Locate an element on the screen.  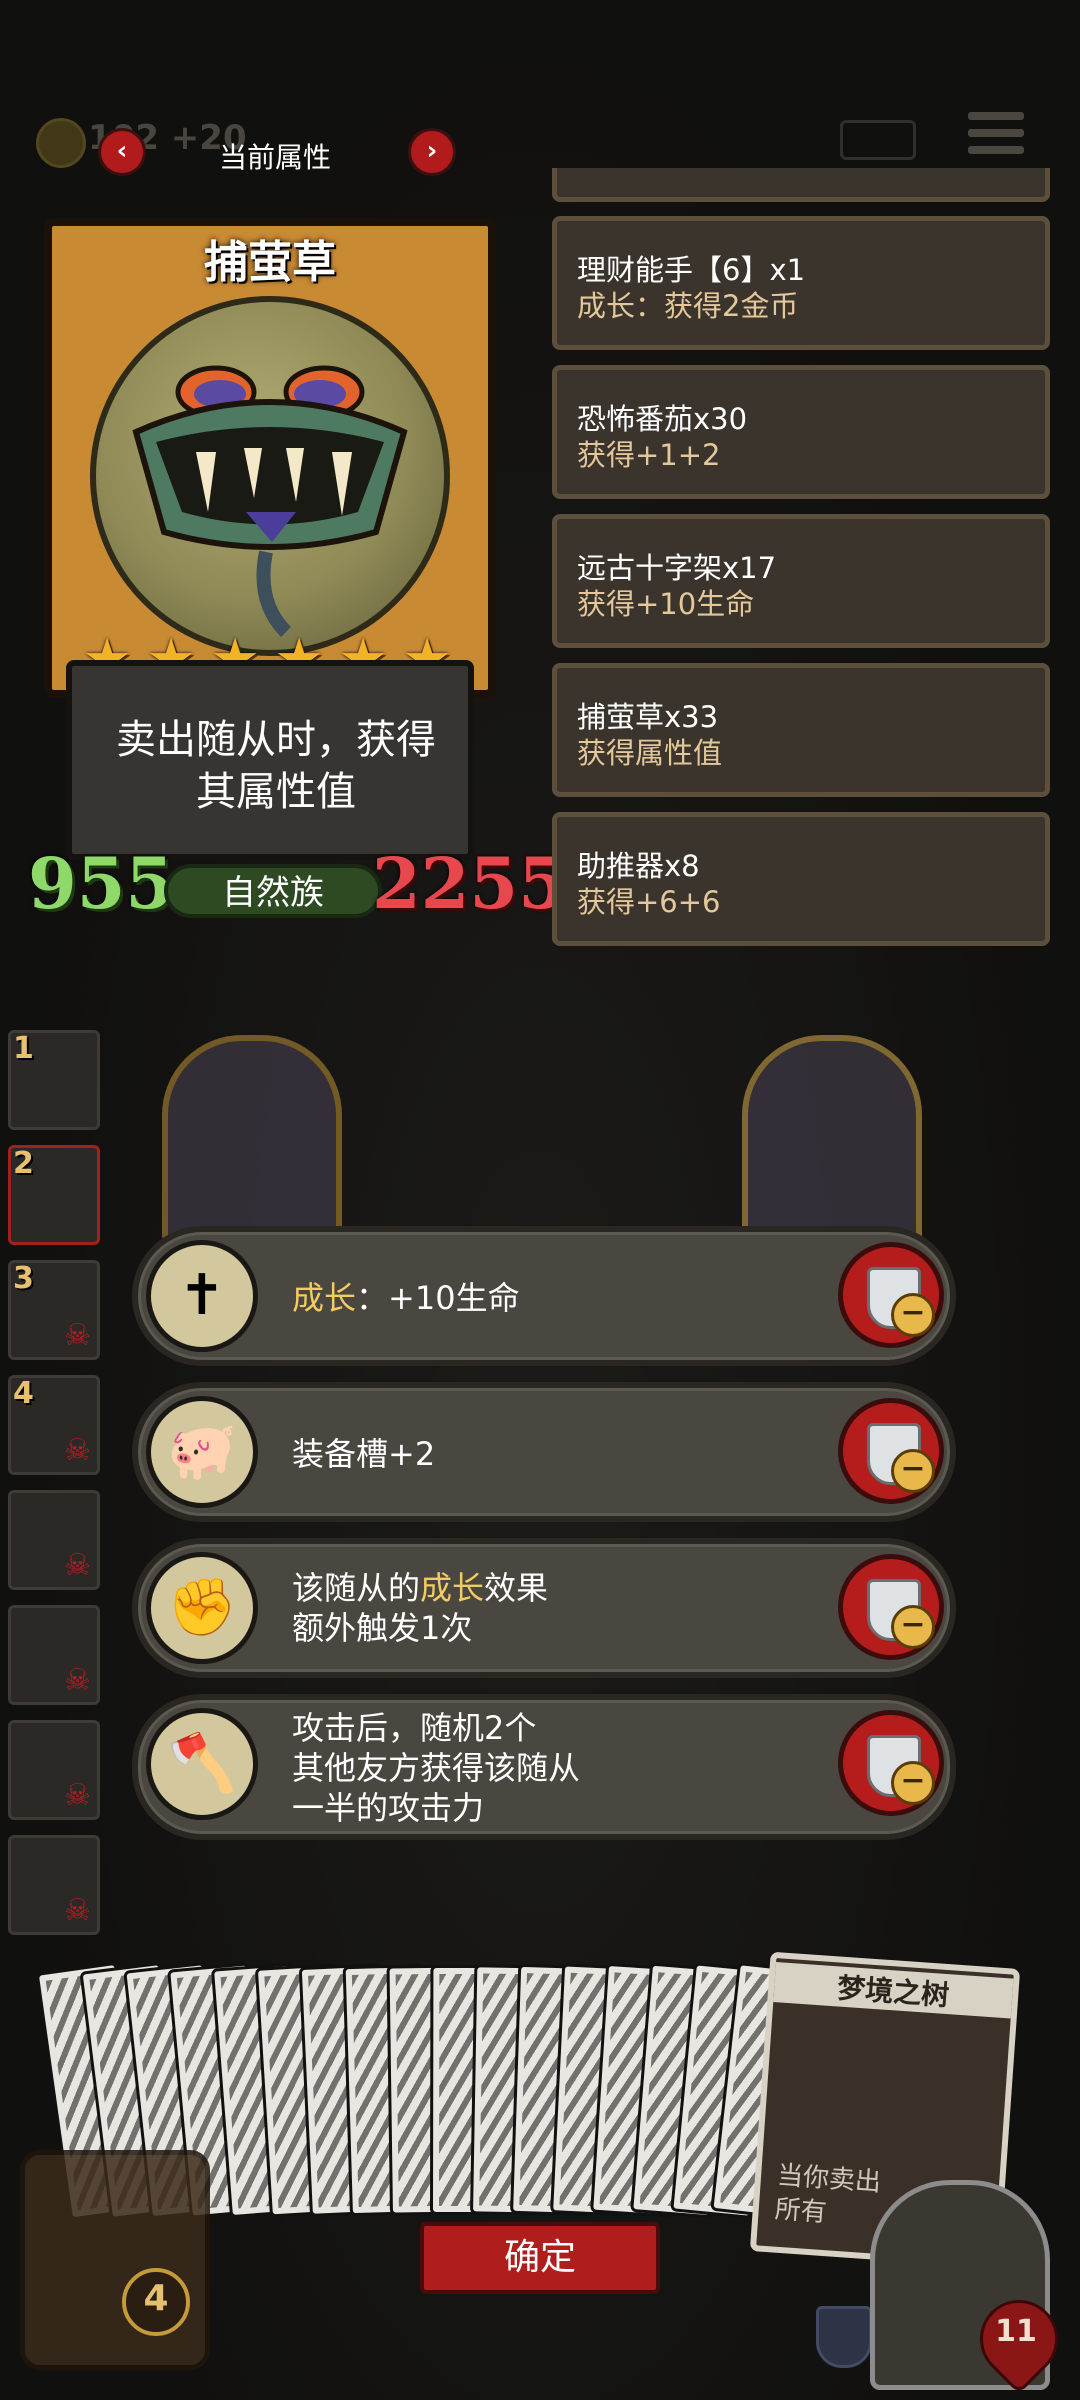
equipment-text: 攻击后，随机2个 其他友方获得该随从 一半的攻击力 is located at coordinates (436, 1768).